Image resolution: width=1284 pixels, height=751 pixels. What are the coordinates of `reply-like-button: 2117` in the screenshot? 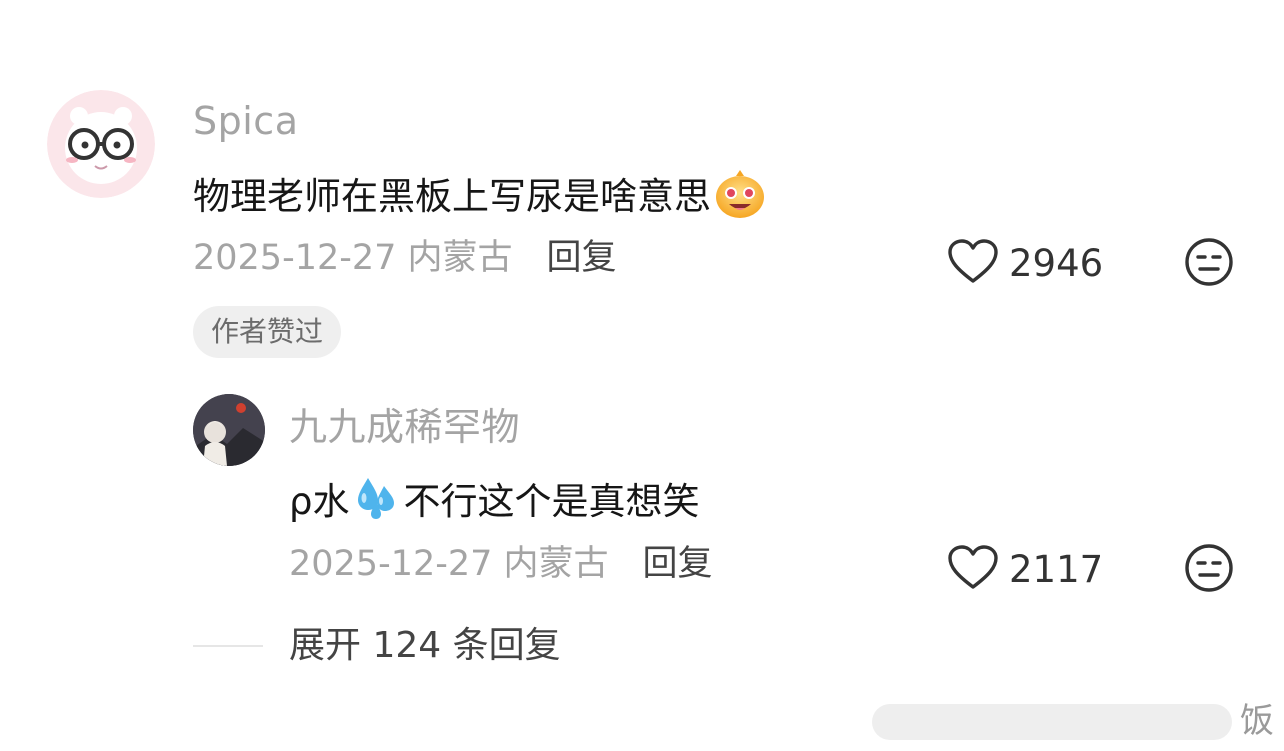 It's located at (1025, 569).